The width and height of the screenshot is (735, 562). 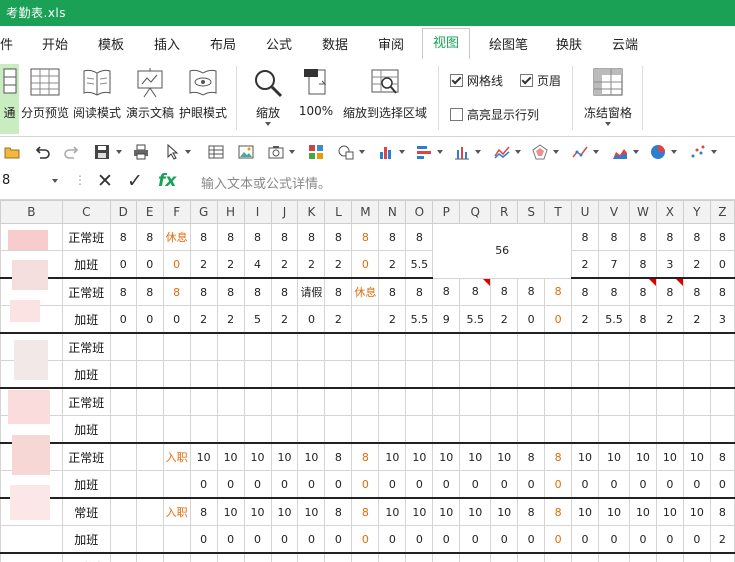 What do you see at coordinates (642, 212) in the screenshot?
I see `column-header: W` at bounding box center [642, 212].